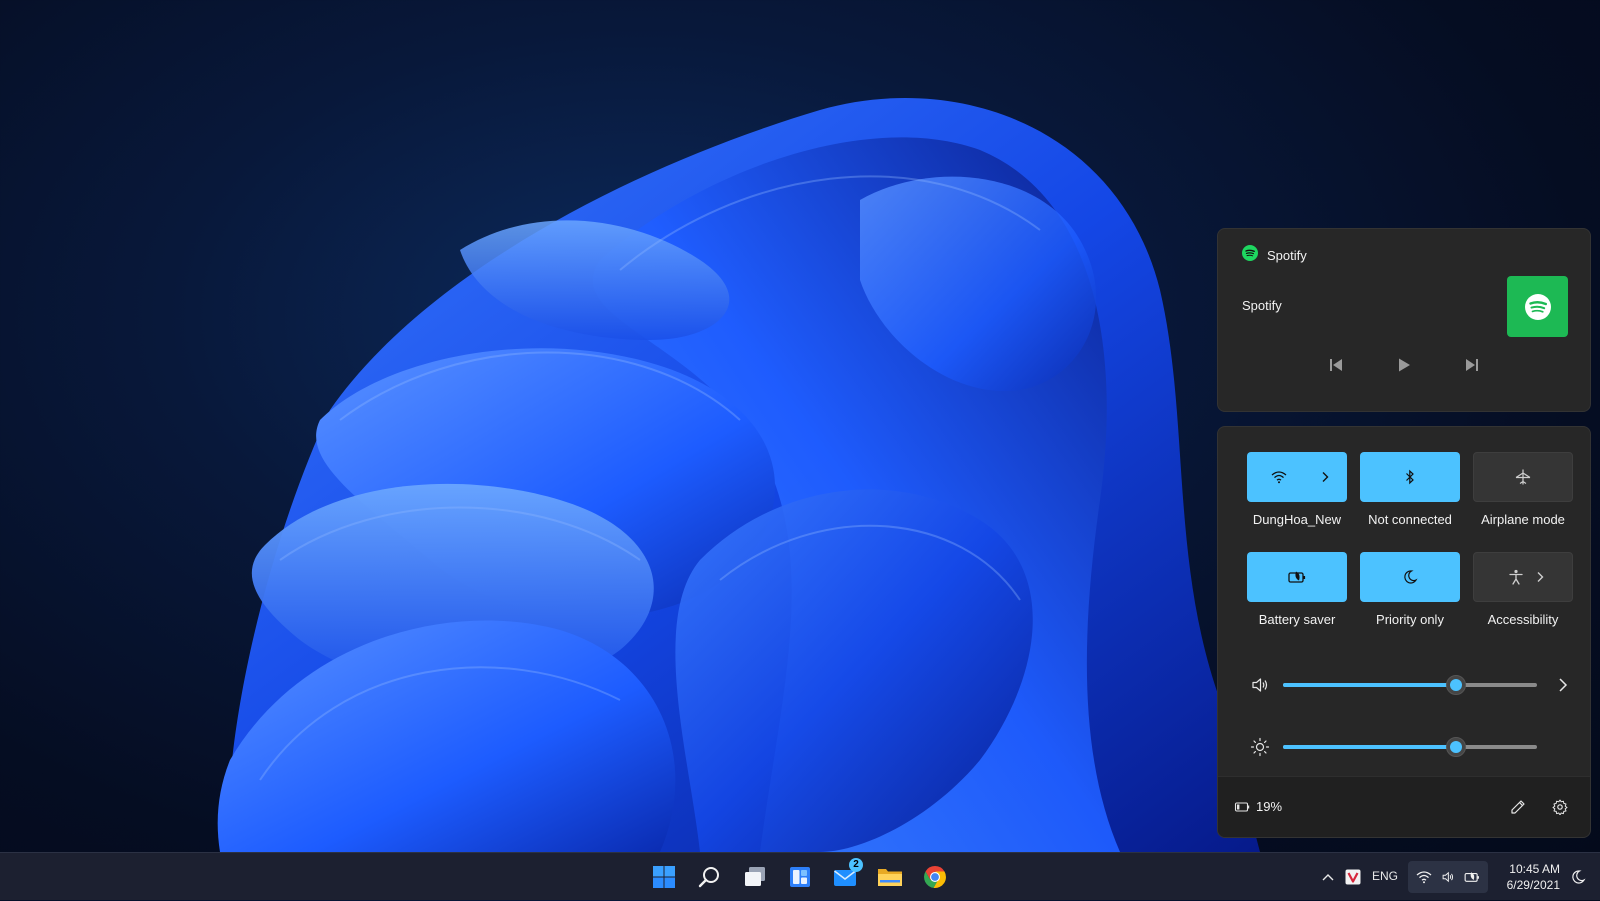  Describe the element at coordinates (1269, 806) in the screenshot. I see `battery-percentage: 19%` at that location.